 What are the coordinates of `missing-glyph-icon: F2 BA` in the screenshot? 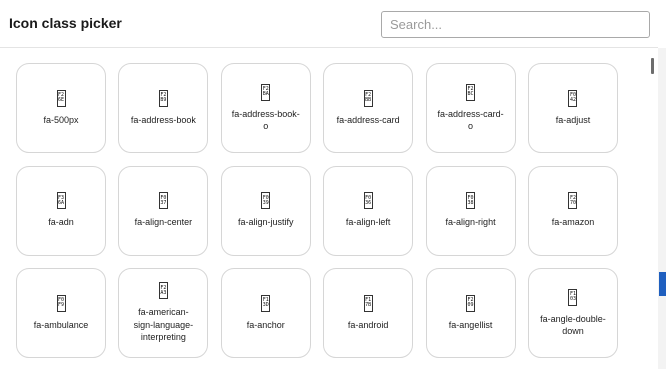 It's located at (266, 92).